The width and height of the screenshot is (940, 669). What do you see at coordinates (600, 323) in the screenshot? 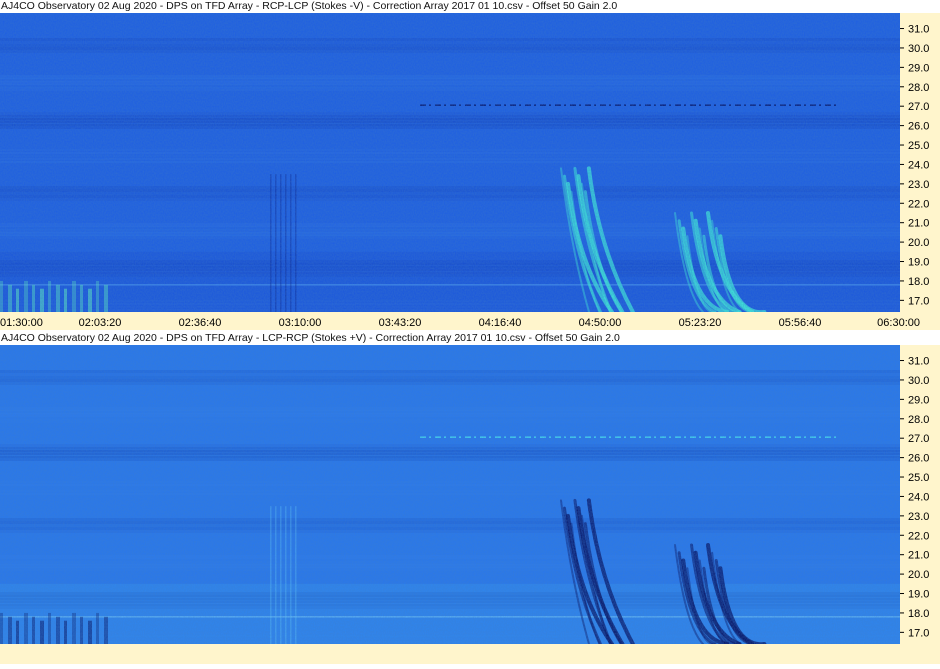
I see `x-tick-label: 04:50:00` at bounding box center [600, 323].